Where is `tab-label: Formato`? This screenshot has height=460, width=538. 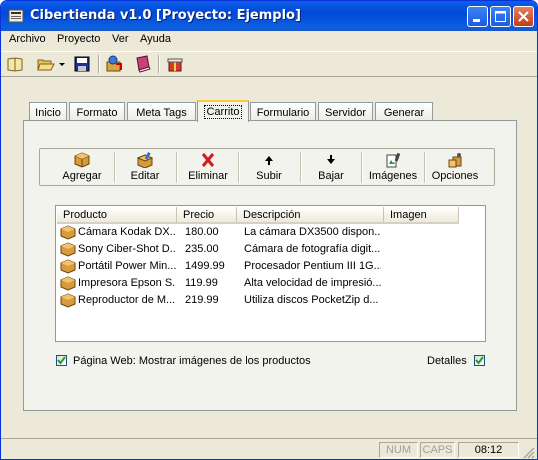 tab-label: Formato is located at coordinates (97, 113).